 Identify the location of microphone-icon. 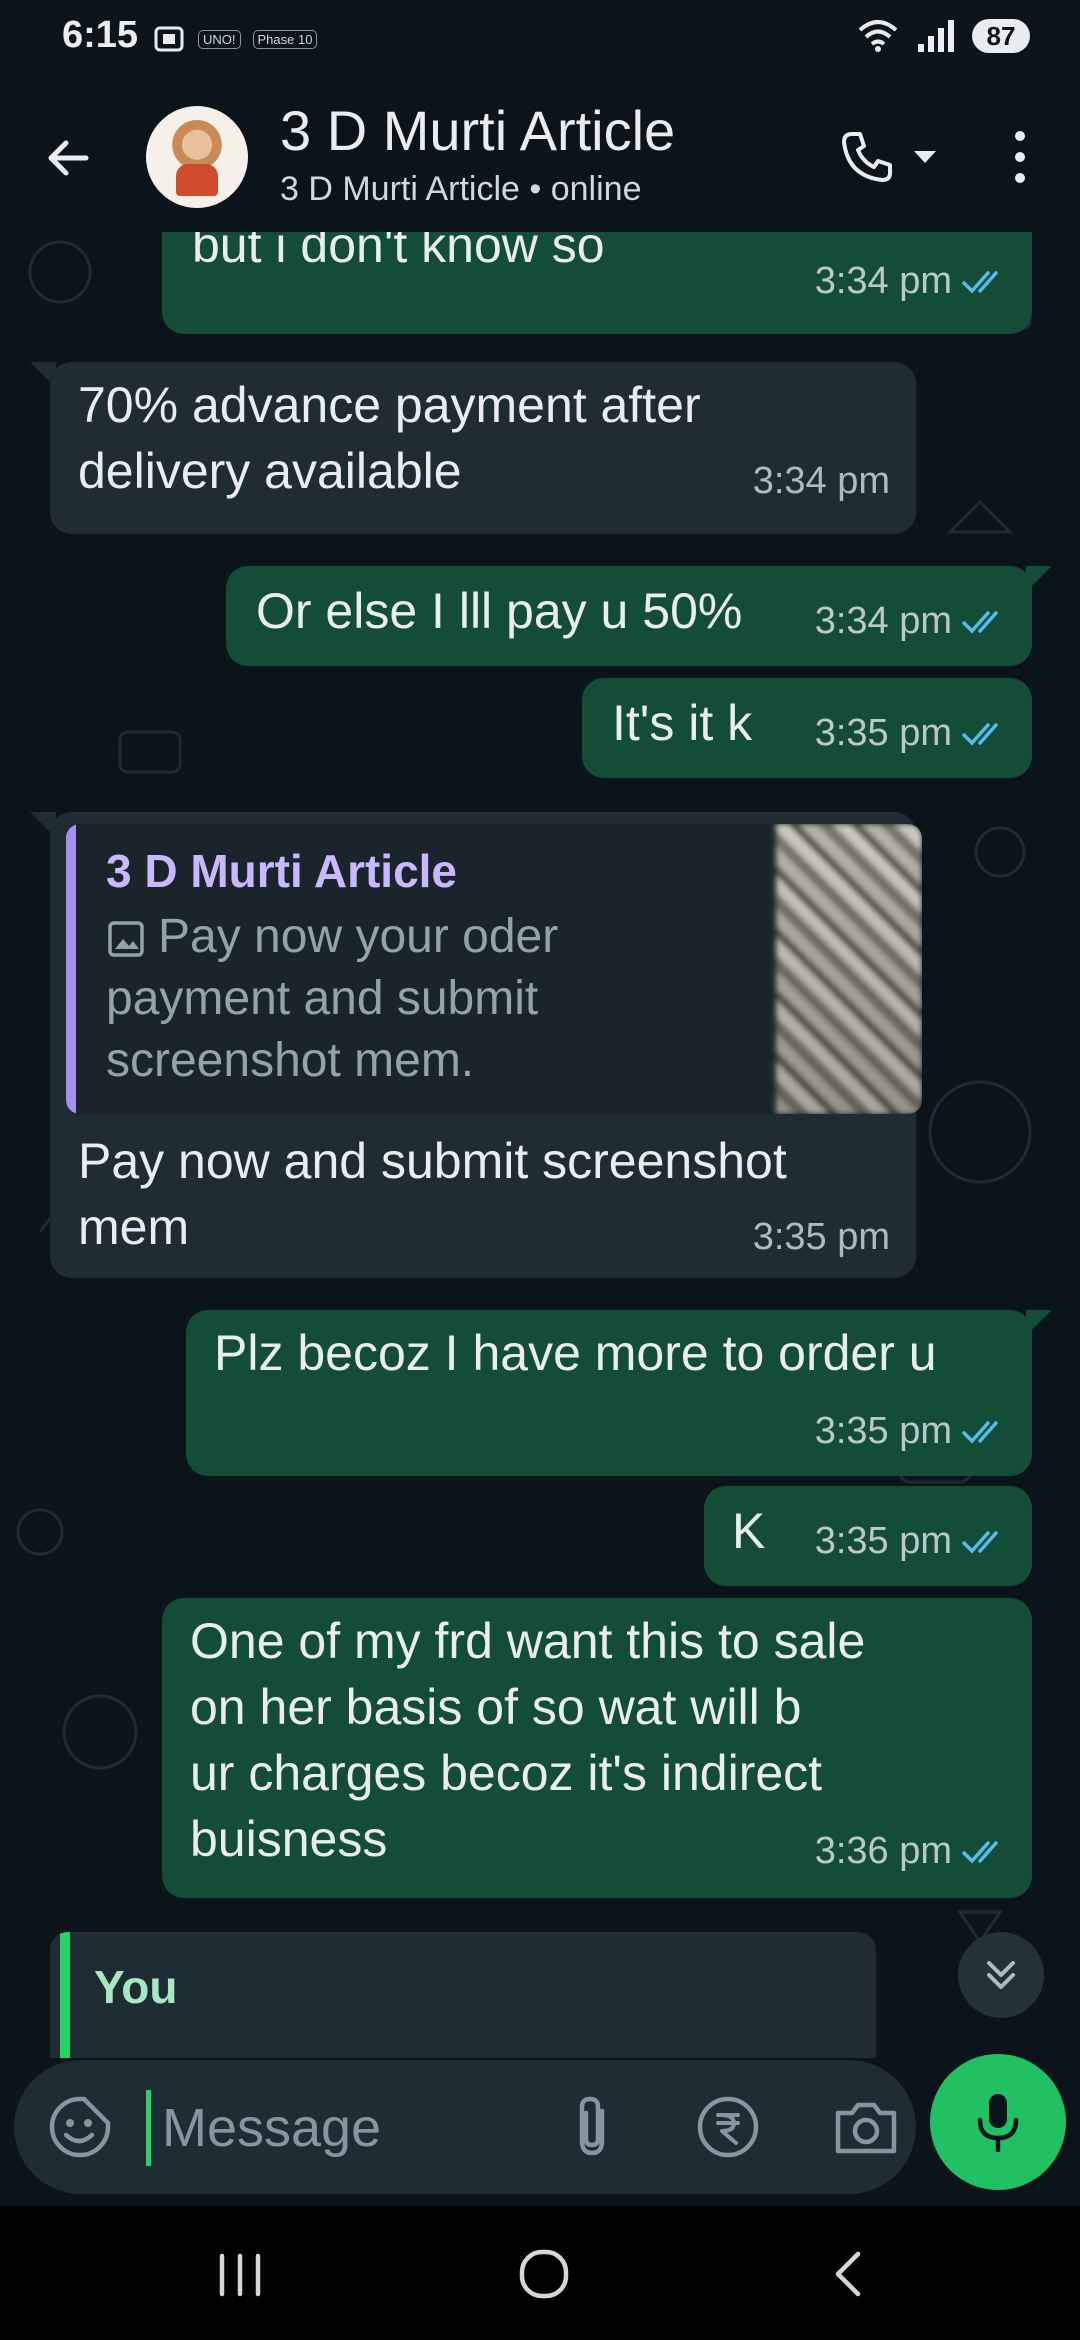
(998, 2123).